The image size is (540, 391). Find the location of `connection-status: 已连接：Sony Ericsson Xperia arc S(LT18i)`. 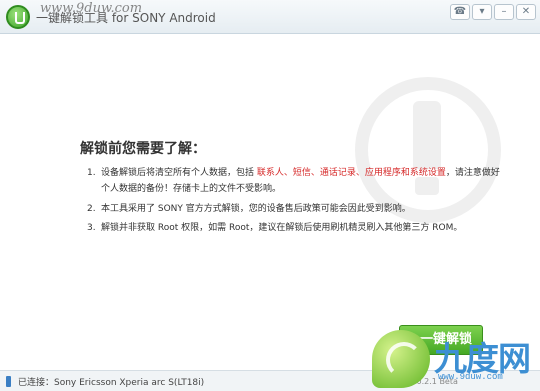

connection-status: 已连接：Sony Ericsson Xperia arc S(LT18i) is located at coordinates (111, 383).